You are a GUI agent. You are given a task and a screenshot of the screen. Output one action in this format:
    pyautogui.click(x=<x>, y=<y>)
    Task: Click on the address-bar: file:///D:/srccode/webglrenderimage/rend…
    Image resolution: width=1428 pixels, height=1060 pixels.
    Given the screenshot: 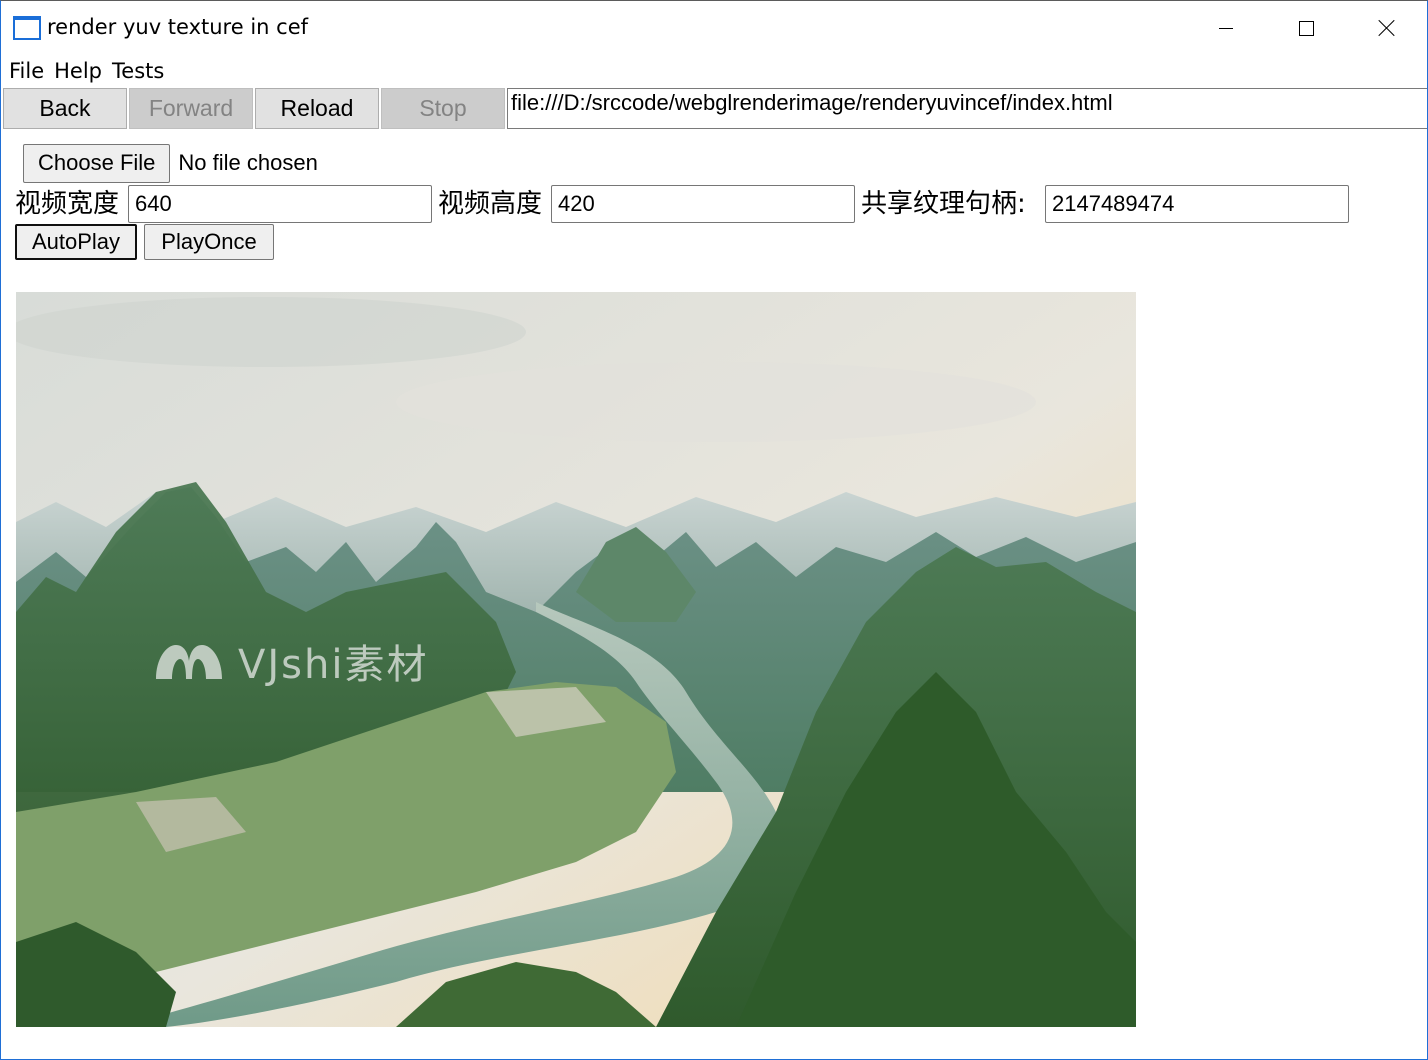 What is the action you would take?
    pyautogui.click(x=967, y=108)
    